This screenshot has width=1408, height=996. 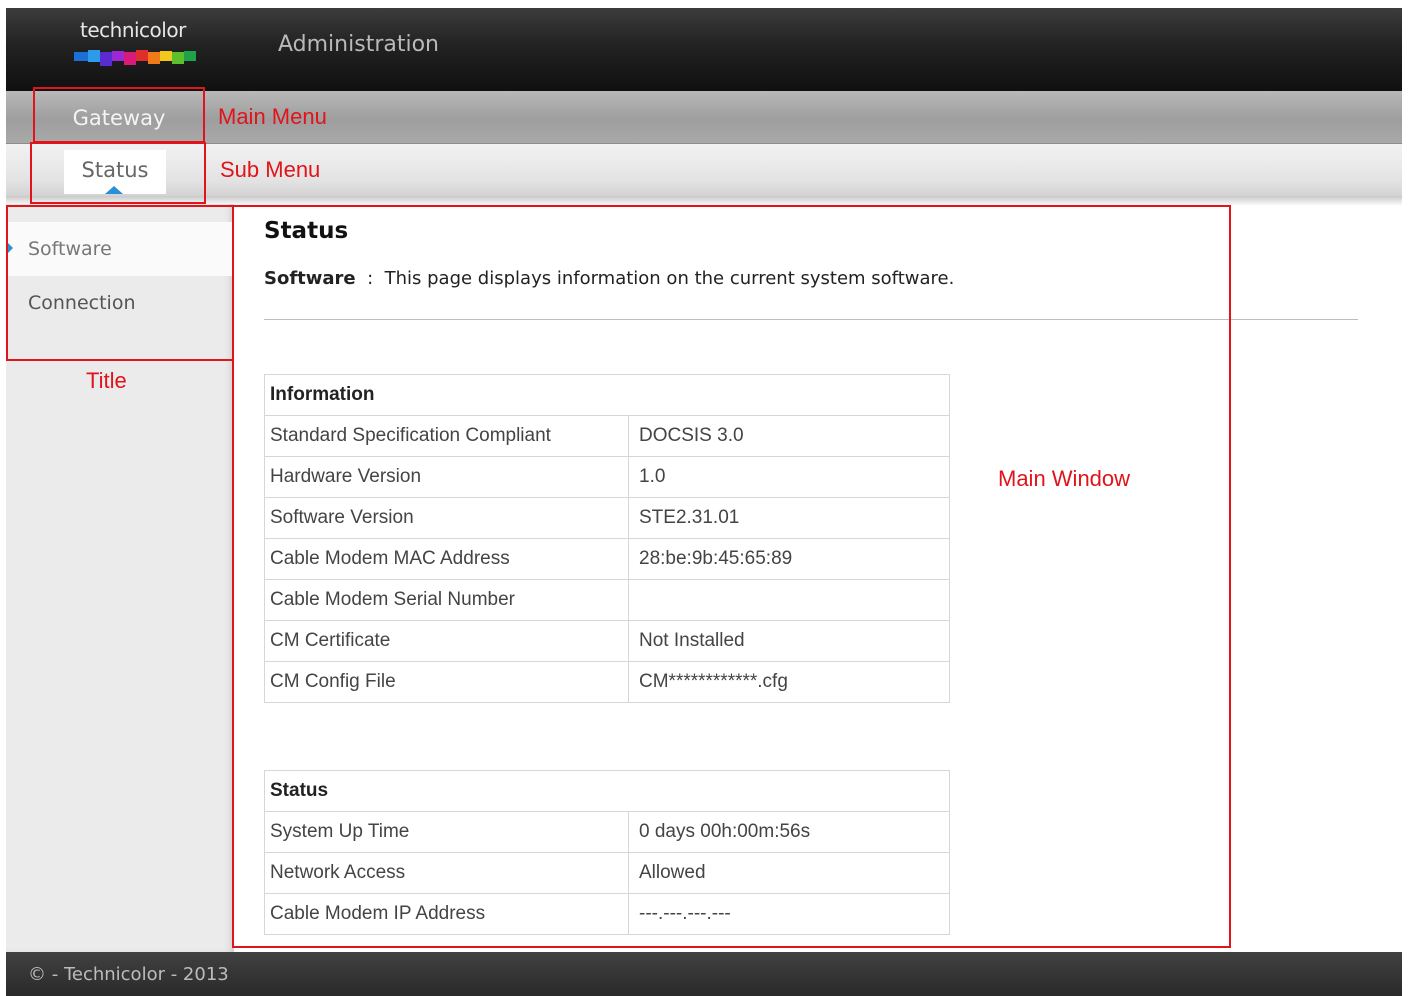 I want to click on sub-menu-bar: Status, so click(x=704, y=170).